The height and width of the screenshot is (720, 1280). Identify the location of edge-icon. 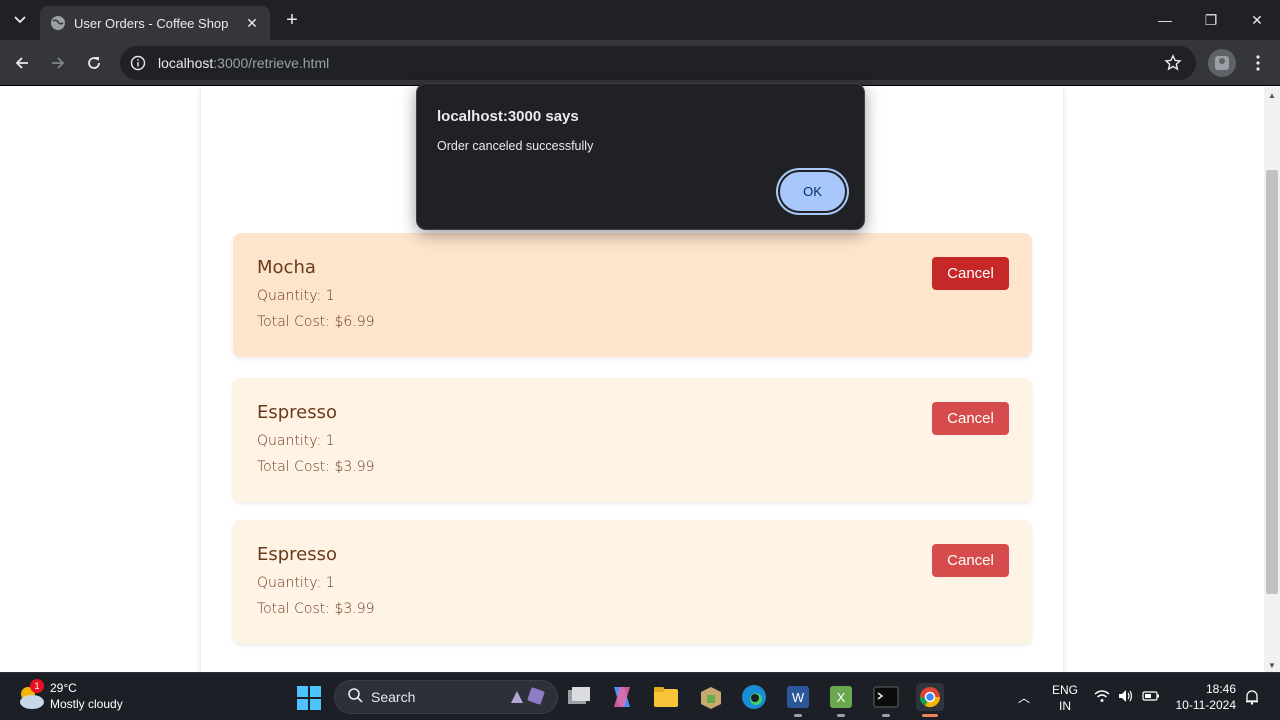
(754, 697).